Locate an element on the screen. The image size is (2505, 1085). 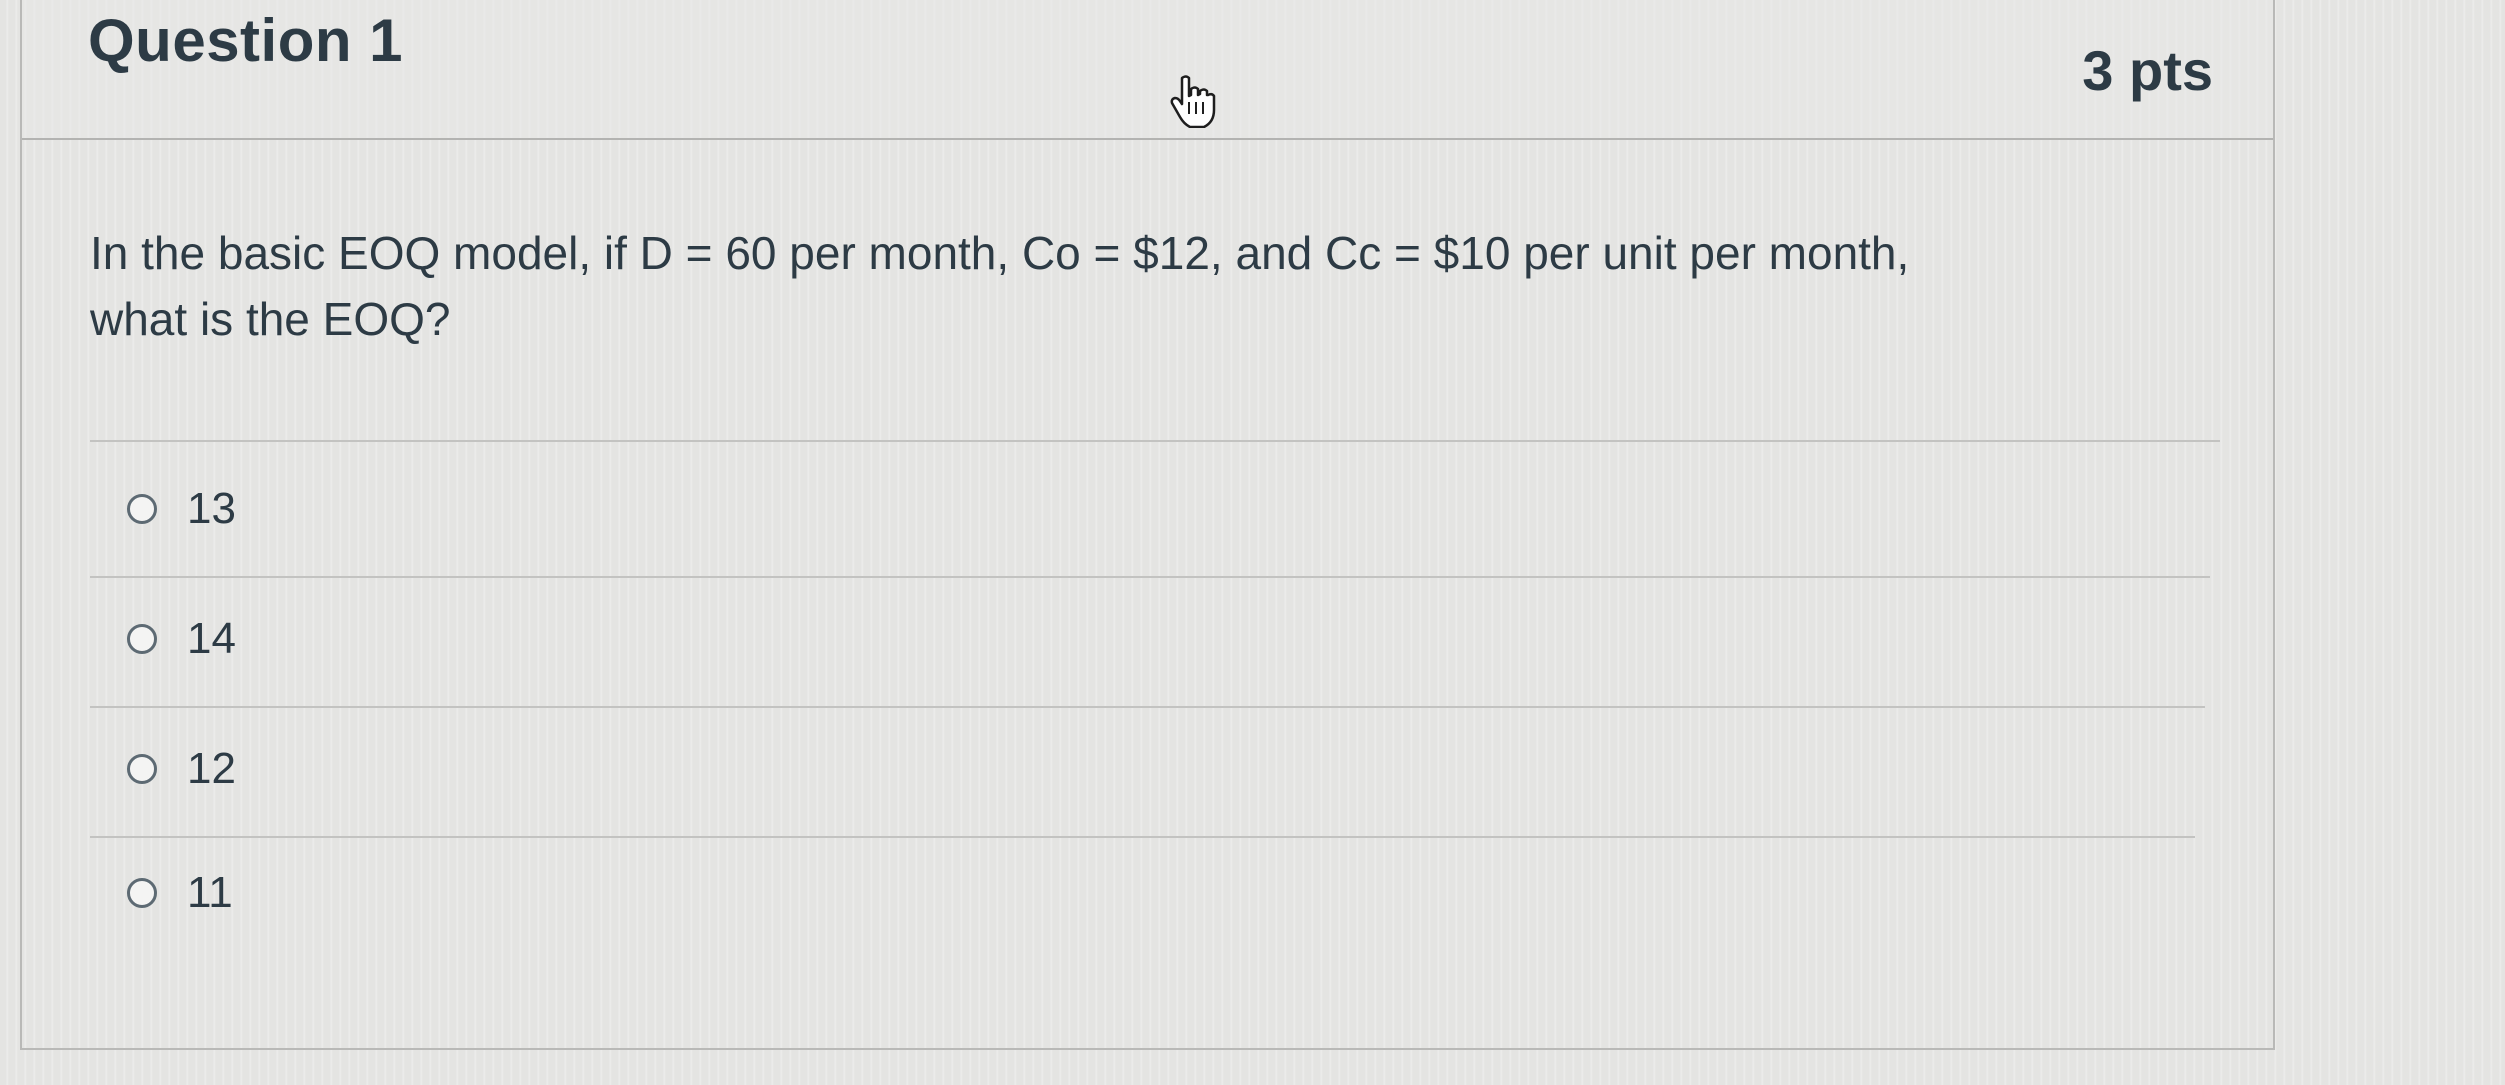
question-title: Question 1 is located at coordinates (246, 40).